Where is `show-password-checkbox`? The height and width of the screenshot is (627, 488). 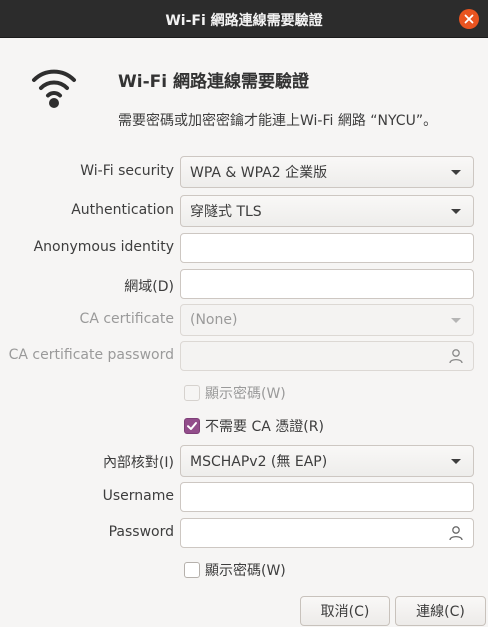
show-password-checkbox is located at coordinates (192, 570).